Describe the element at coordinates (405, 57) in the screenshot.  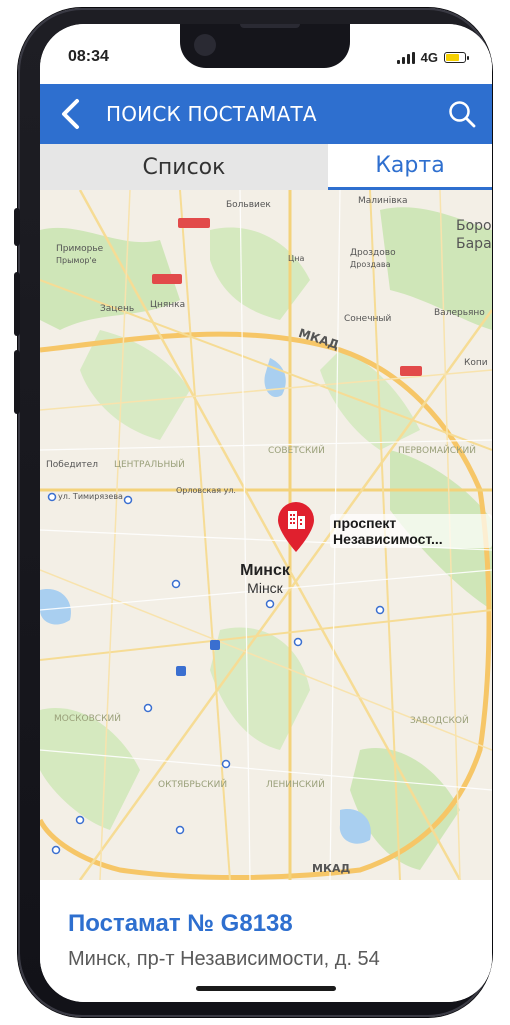
I see `signal-icon` at that location.